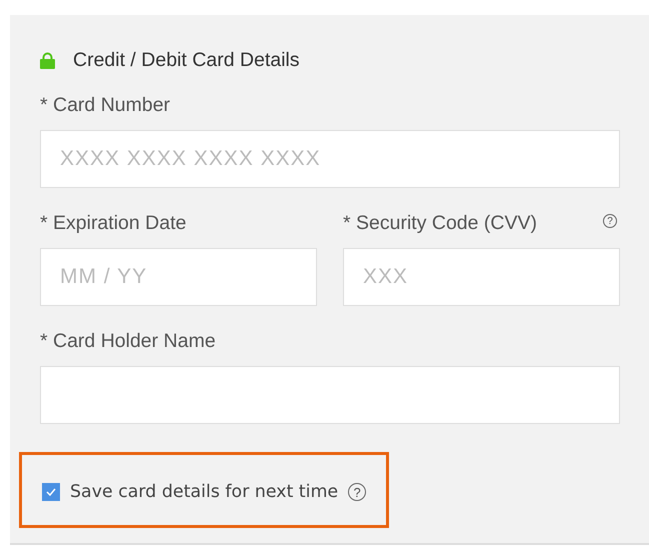 The width and height of the screenshot is (649, 547). I want to click on checkbox, so click(51, 492).